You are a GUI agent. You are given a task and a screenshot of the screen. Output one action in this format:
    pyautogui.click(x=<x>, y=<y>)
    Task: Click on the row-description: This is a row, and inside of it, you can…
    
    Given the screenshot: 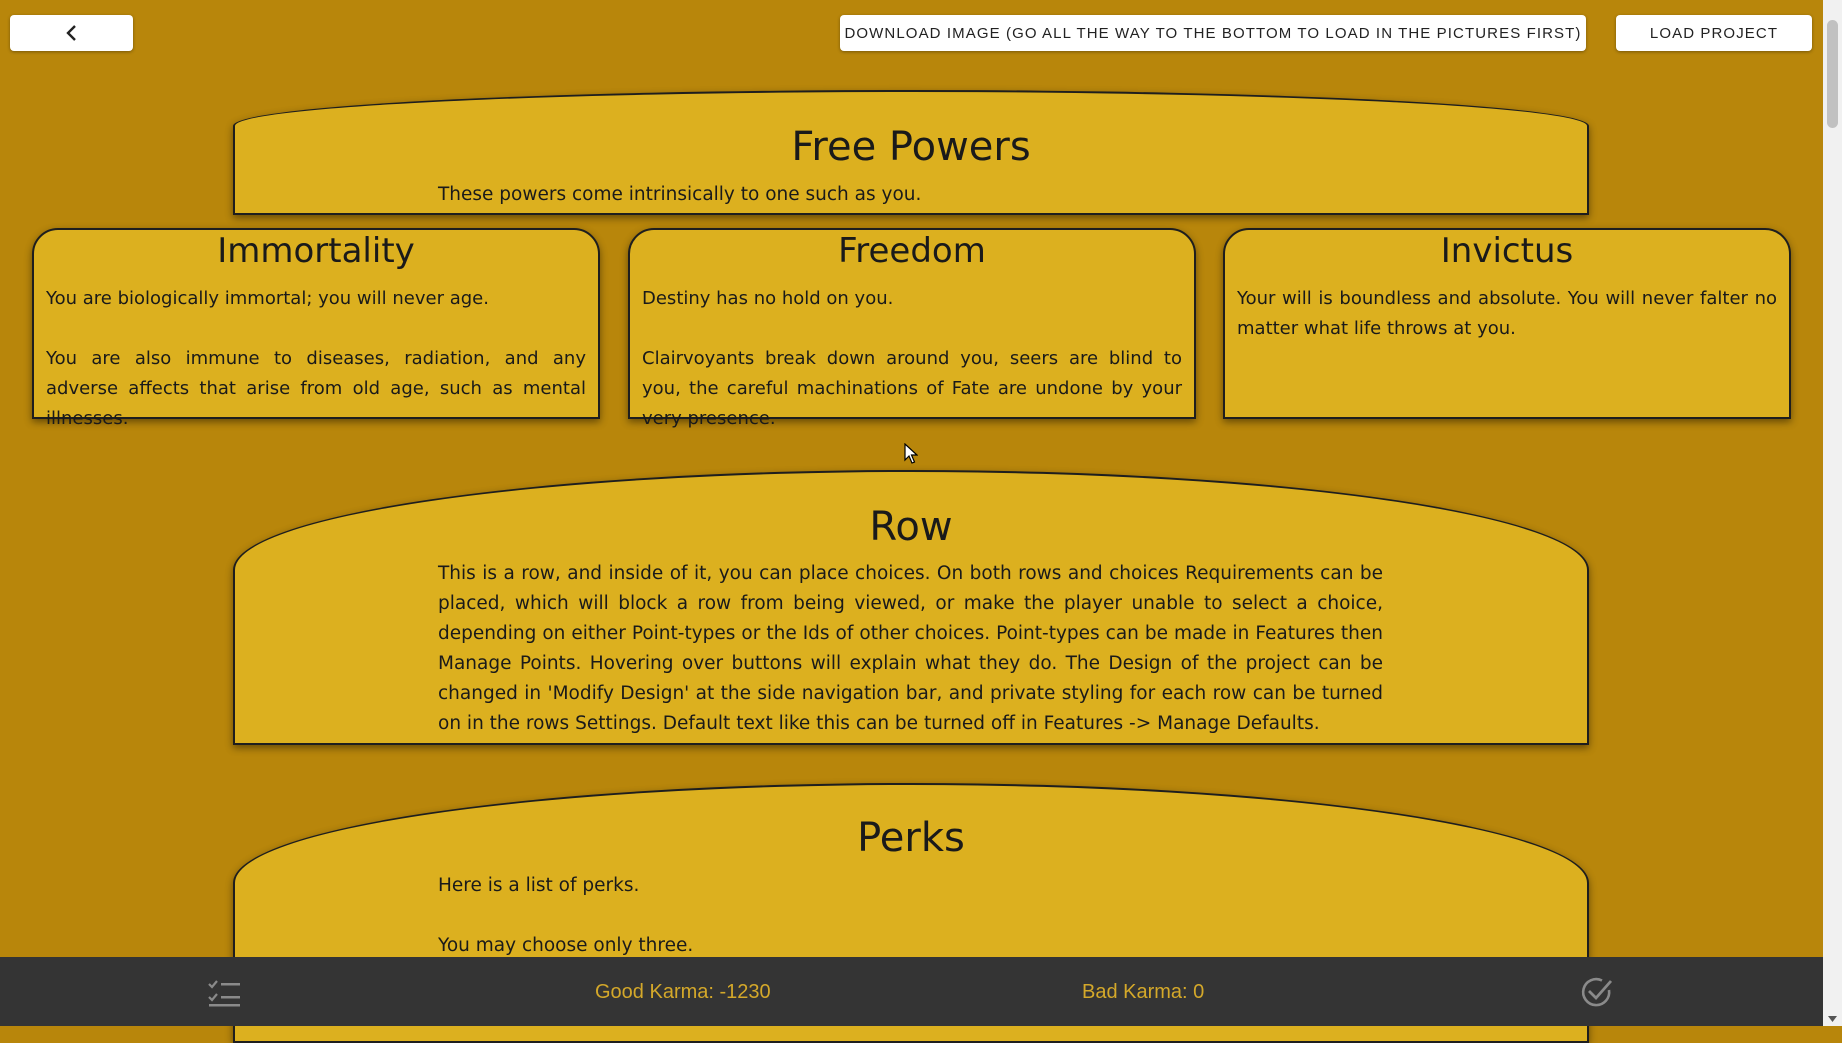 What is the action you would take?
    pyautogui.click(x=910, y=648)
    